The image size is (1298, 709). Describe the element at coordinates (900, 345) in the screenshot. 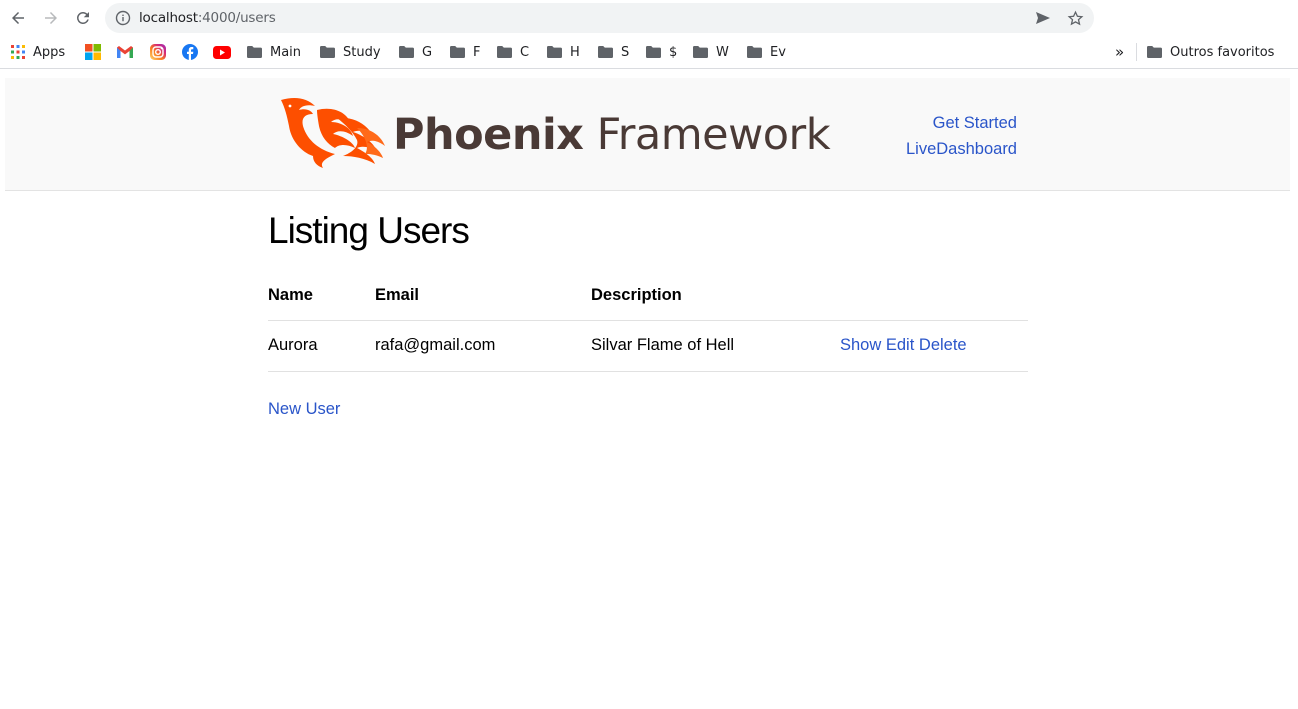

I see `edit-link: Edit` at that location.